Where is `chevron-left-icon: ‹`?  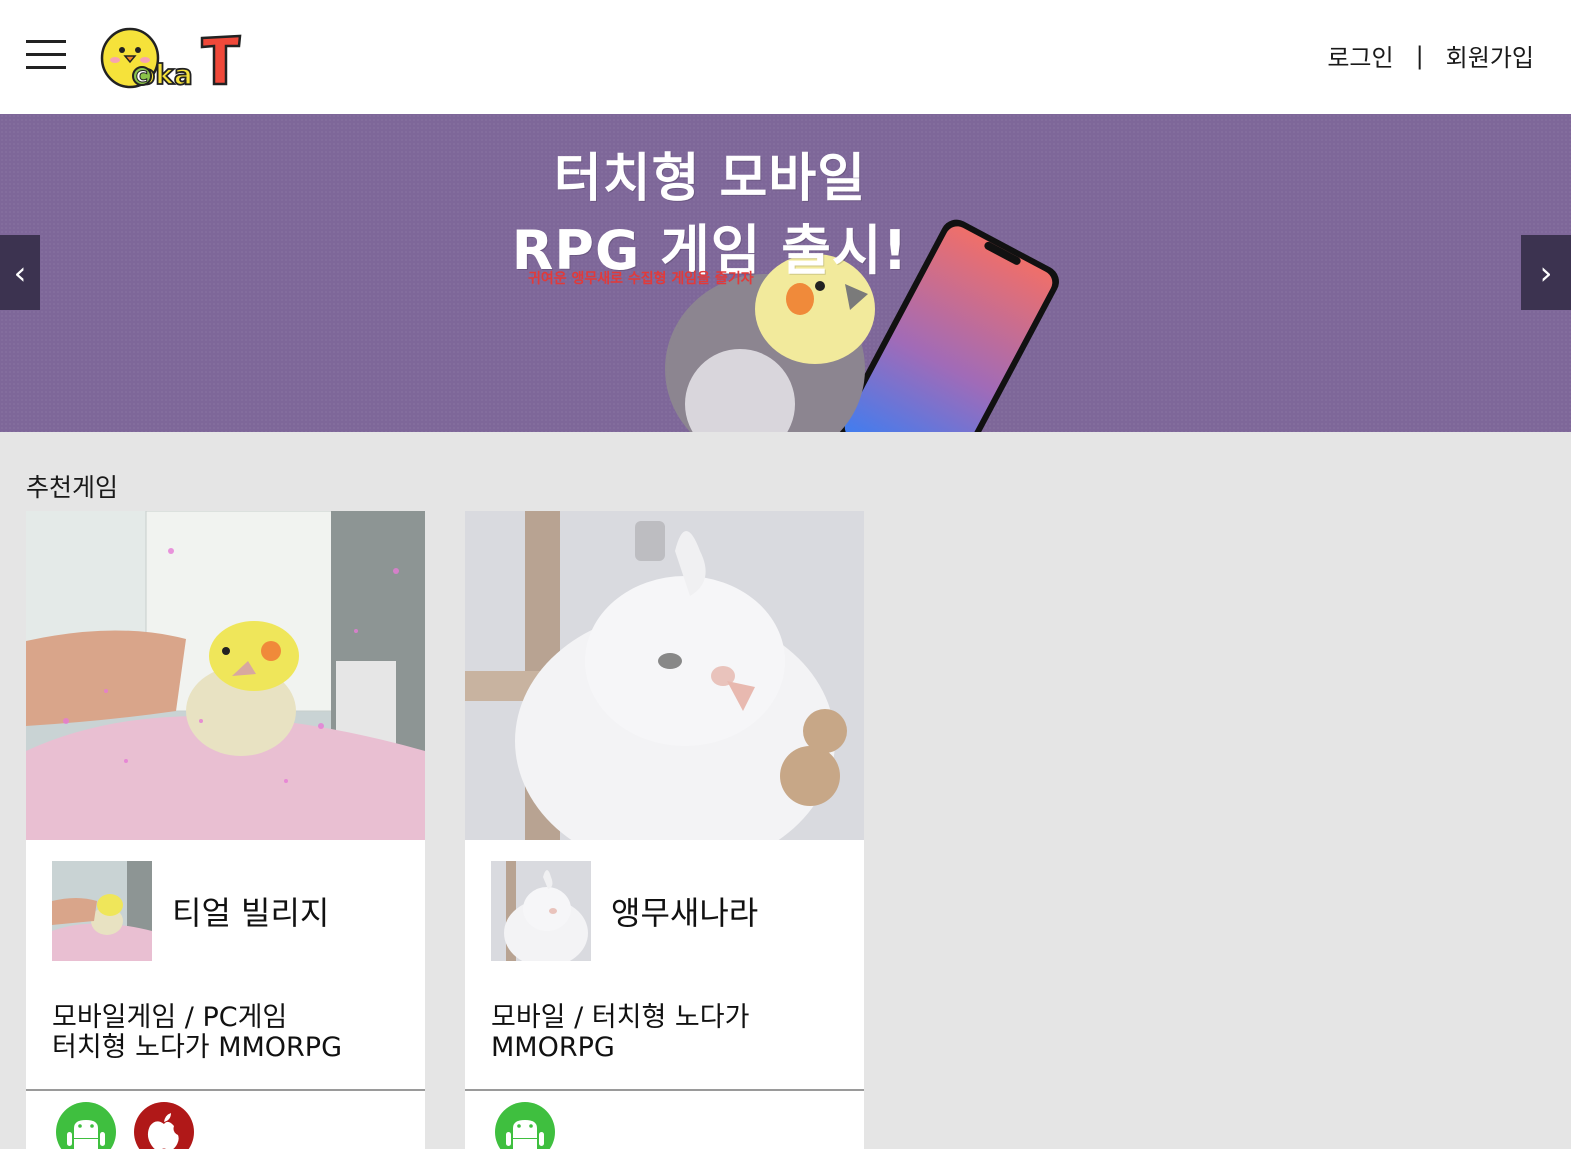
chevron-left-icon: ‹ is located at coordinates (20, 272).